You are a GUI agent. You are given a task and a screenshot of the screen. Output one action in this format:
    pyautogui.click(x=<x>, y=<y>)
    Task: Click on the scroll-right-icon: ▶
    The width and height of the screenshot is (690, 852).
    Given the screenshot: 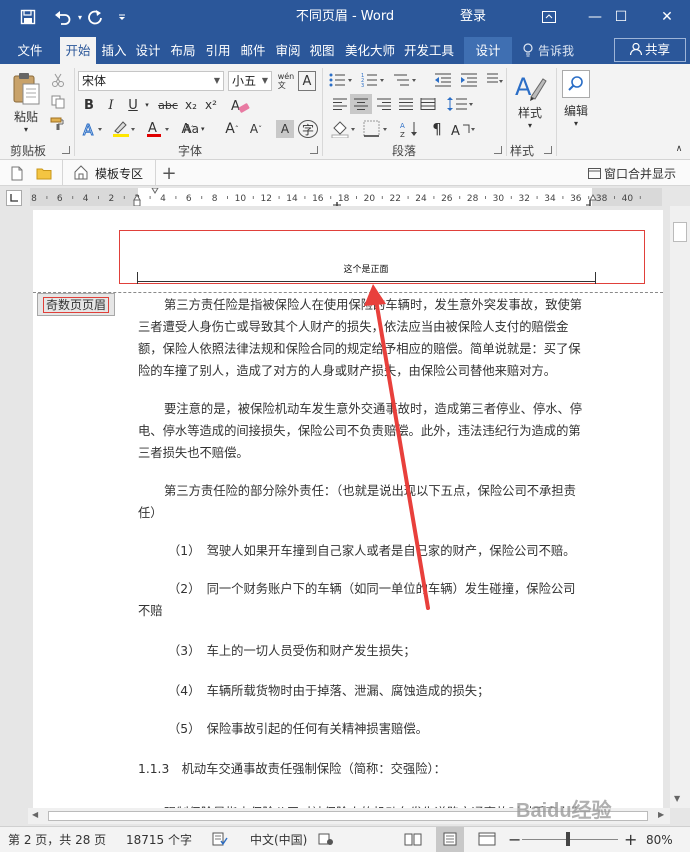 What is the action you would take?
    pyautogui.click(x=661, y=814)
    